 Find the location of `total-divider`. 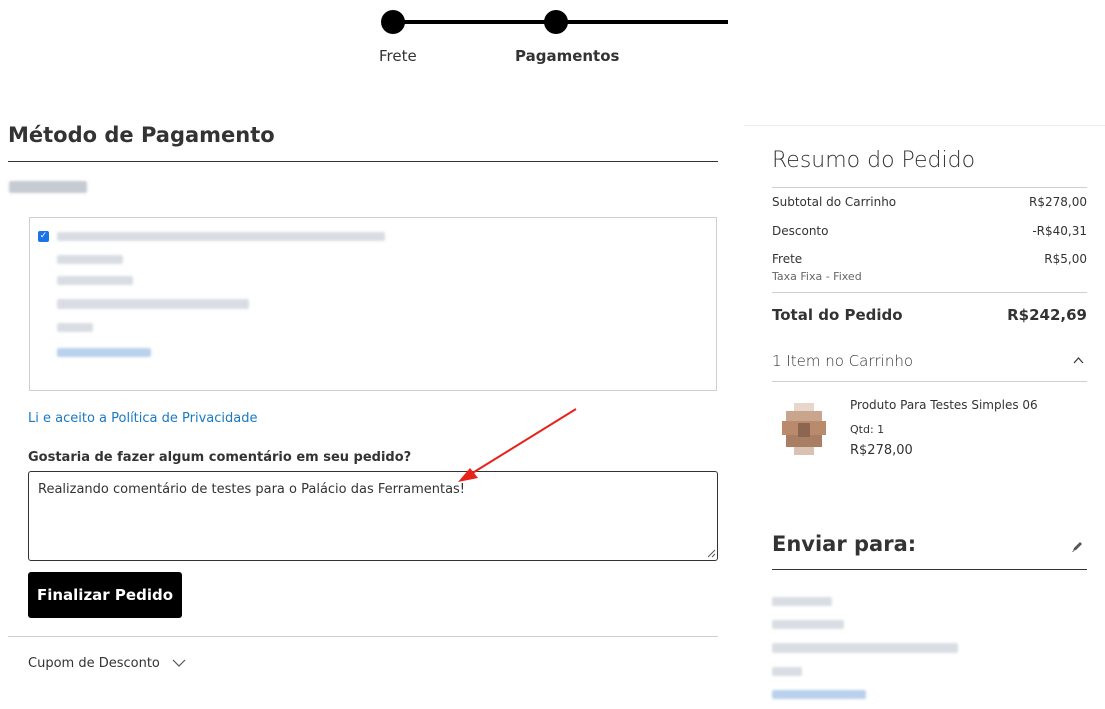

total-divider is located at coordinates (929, 292).